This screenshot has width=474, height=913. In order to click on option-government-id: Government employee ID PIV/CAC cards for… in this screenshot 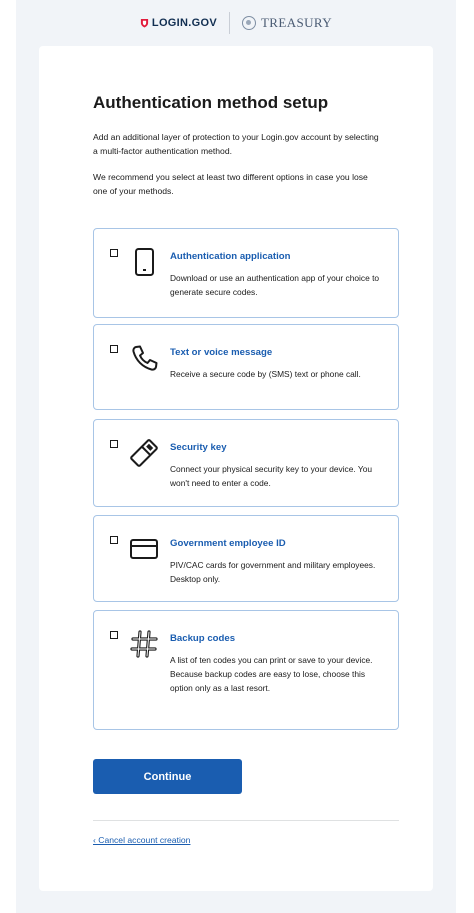, I will do `click(246, 558)`.